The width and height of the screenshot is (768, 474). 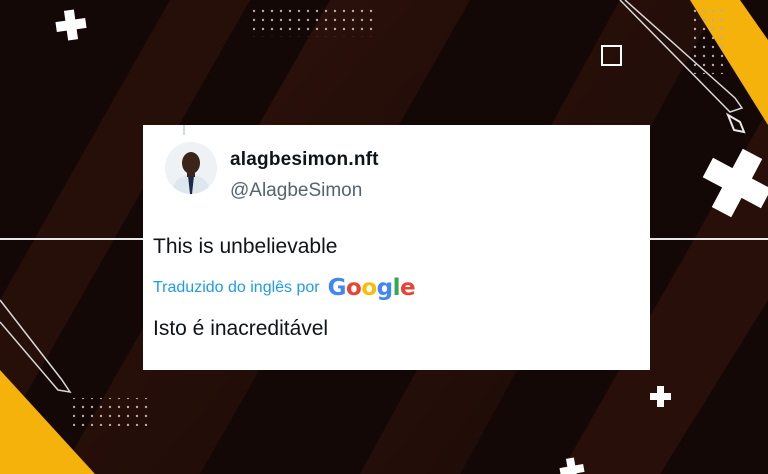 I want to click on user-handle: @AlagbeSimon, so click(x=296, y=191).